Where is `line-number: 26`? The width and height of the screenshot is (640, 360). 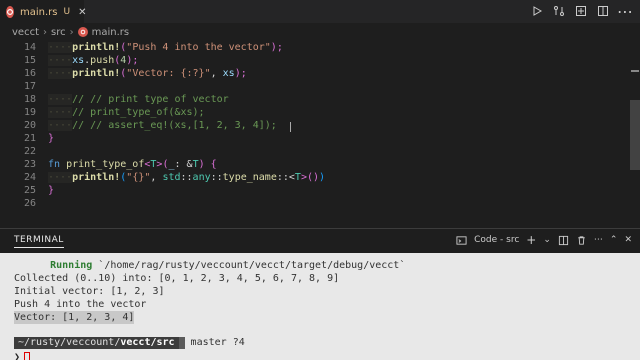
line-number: 26 is located at coordinates (29, 203).